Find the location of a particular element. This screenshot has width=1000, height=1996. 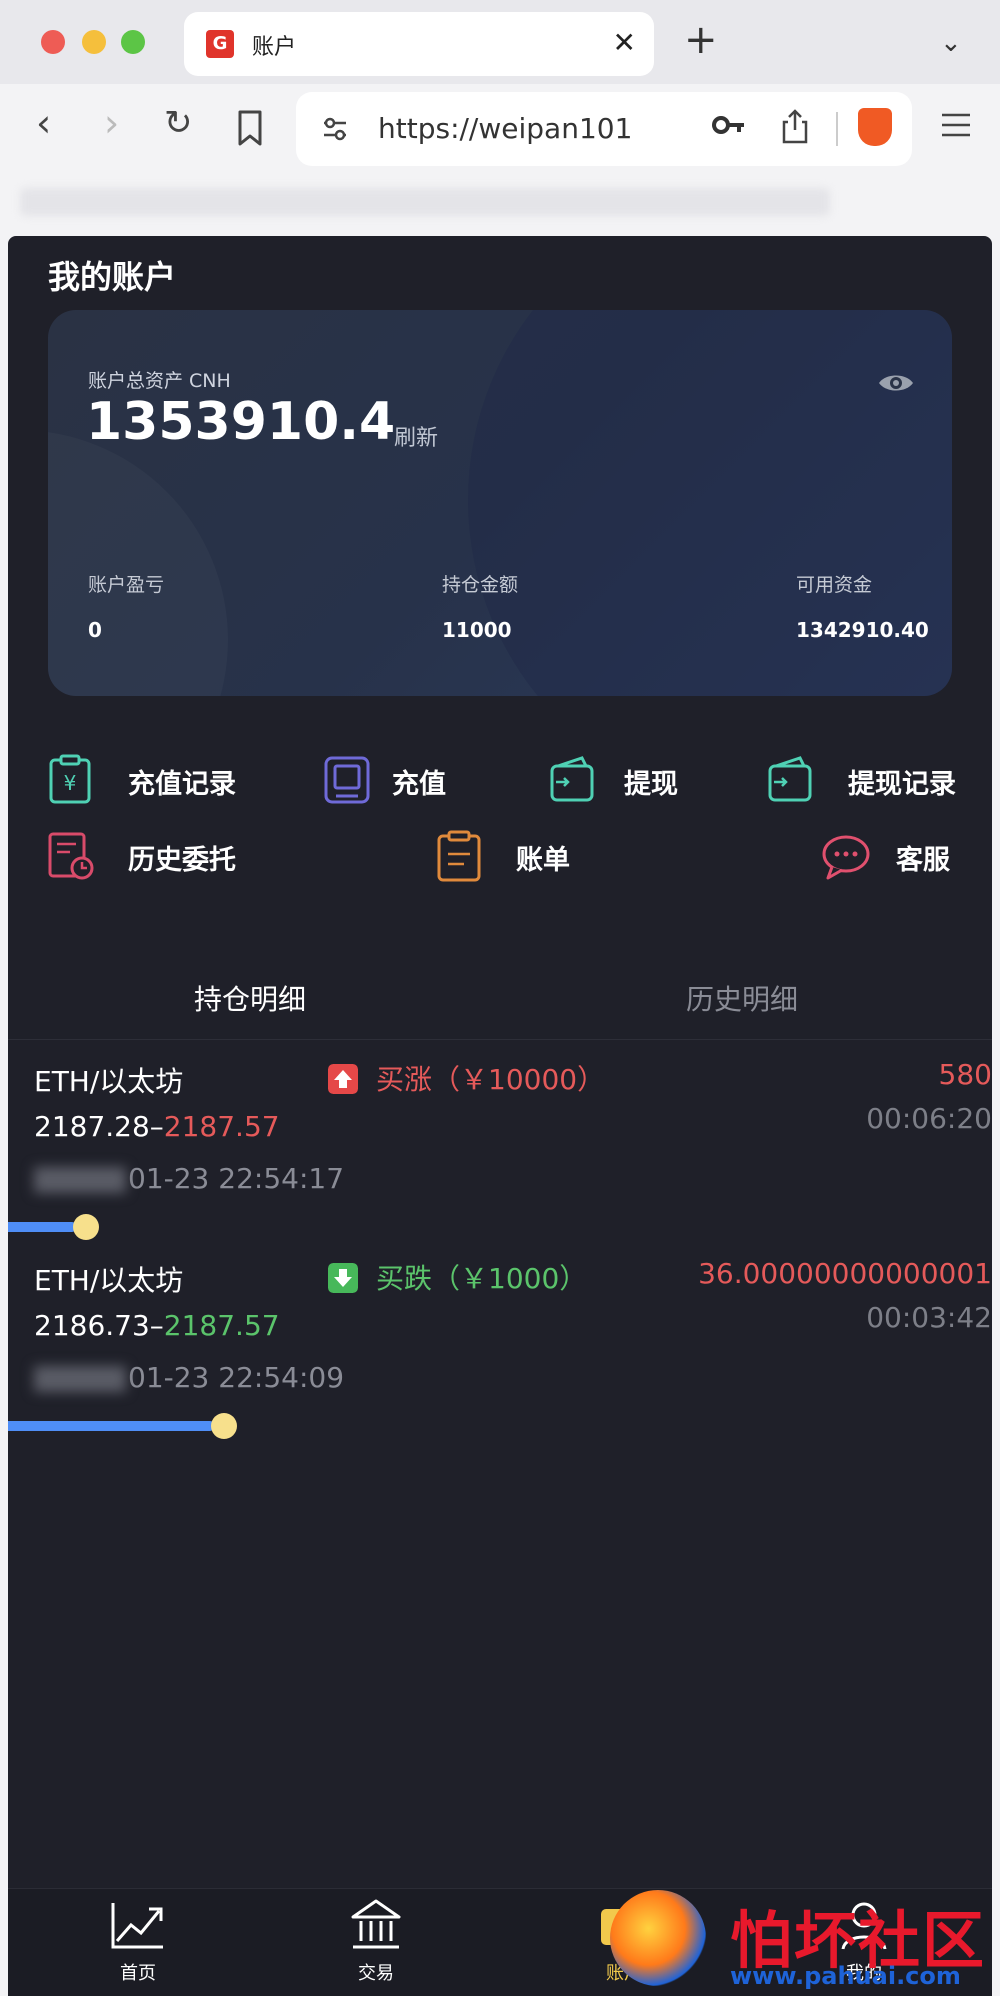

actions-row: ¥ 充值记录 充值 提现 提现记录 is located at coordinates (500, 780).